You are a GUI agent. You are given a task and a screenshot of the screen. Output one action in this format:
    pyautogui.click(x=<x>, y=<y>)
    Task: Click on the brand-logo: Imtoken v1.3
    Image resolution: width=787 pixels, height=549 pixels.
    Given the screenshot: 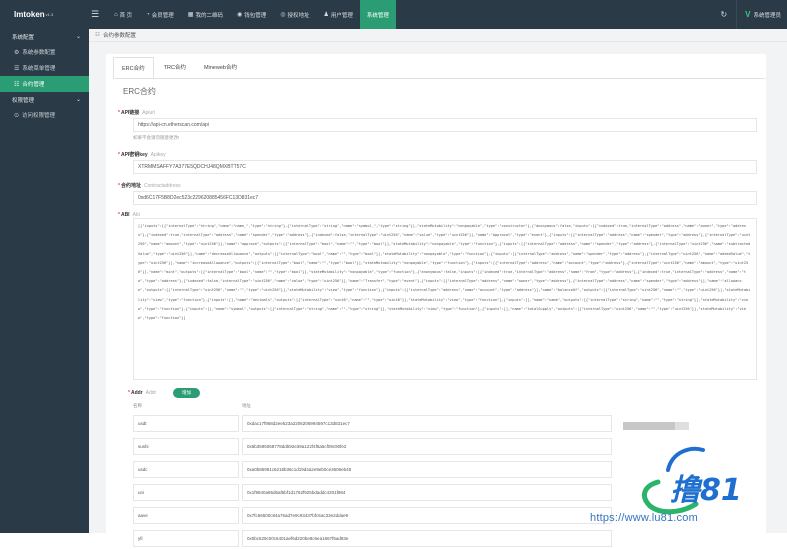 What is the action you would take?
    pyautogui.click(x=44, y=14)
    